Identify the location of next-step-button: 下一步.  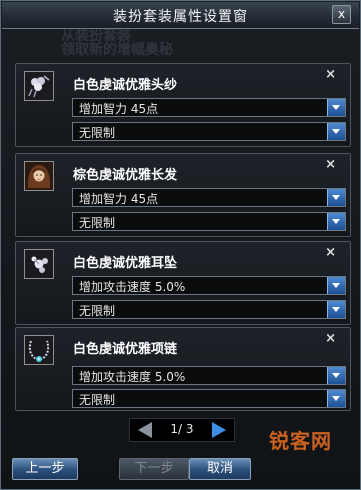
(154, 469).